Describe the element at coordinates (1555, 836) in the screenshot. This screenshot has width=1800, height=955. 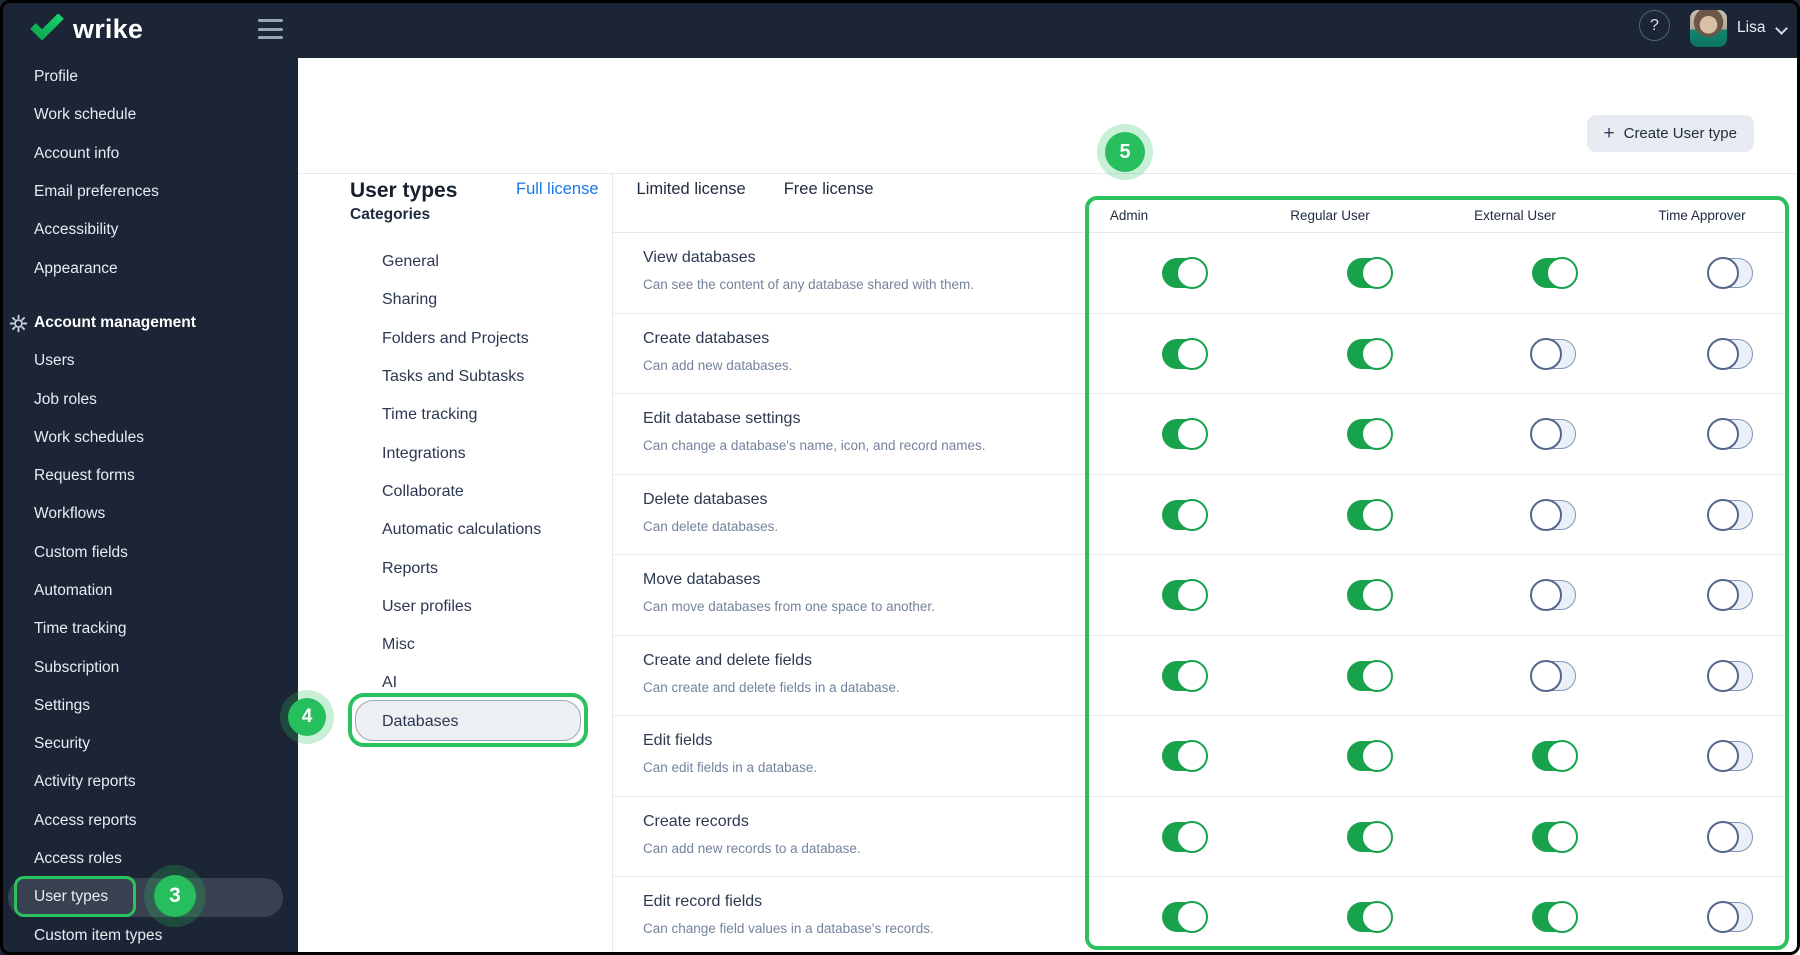
I see `toggle-external-user-create-records` at that location.